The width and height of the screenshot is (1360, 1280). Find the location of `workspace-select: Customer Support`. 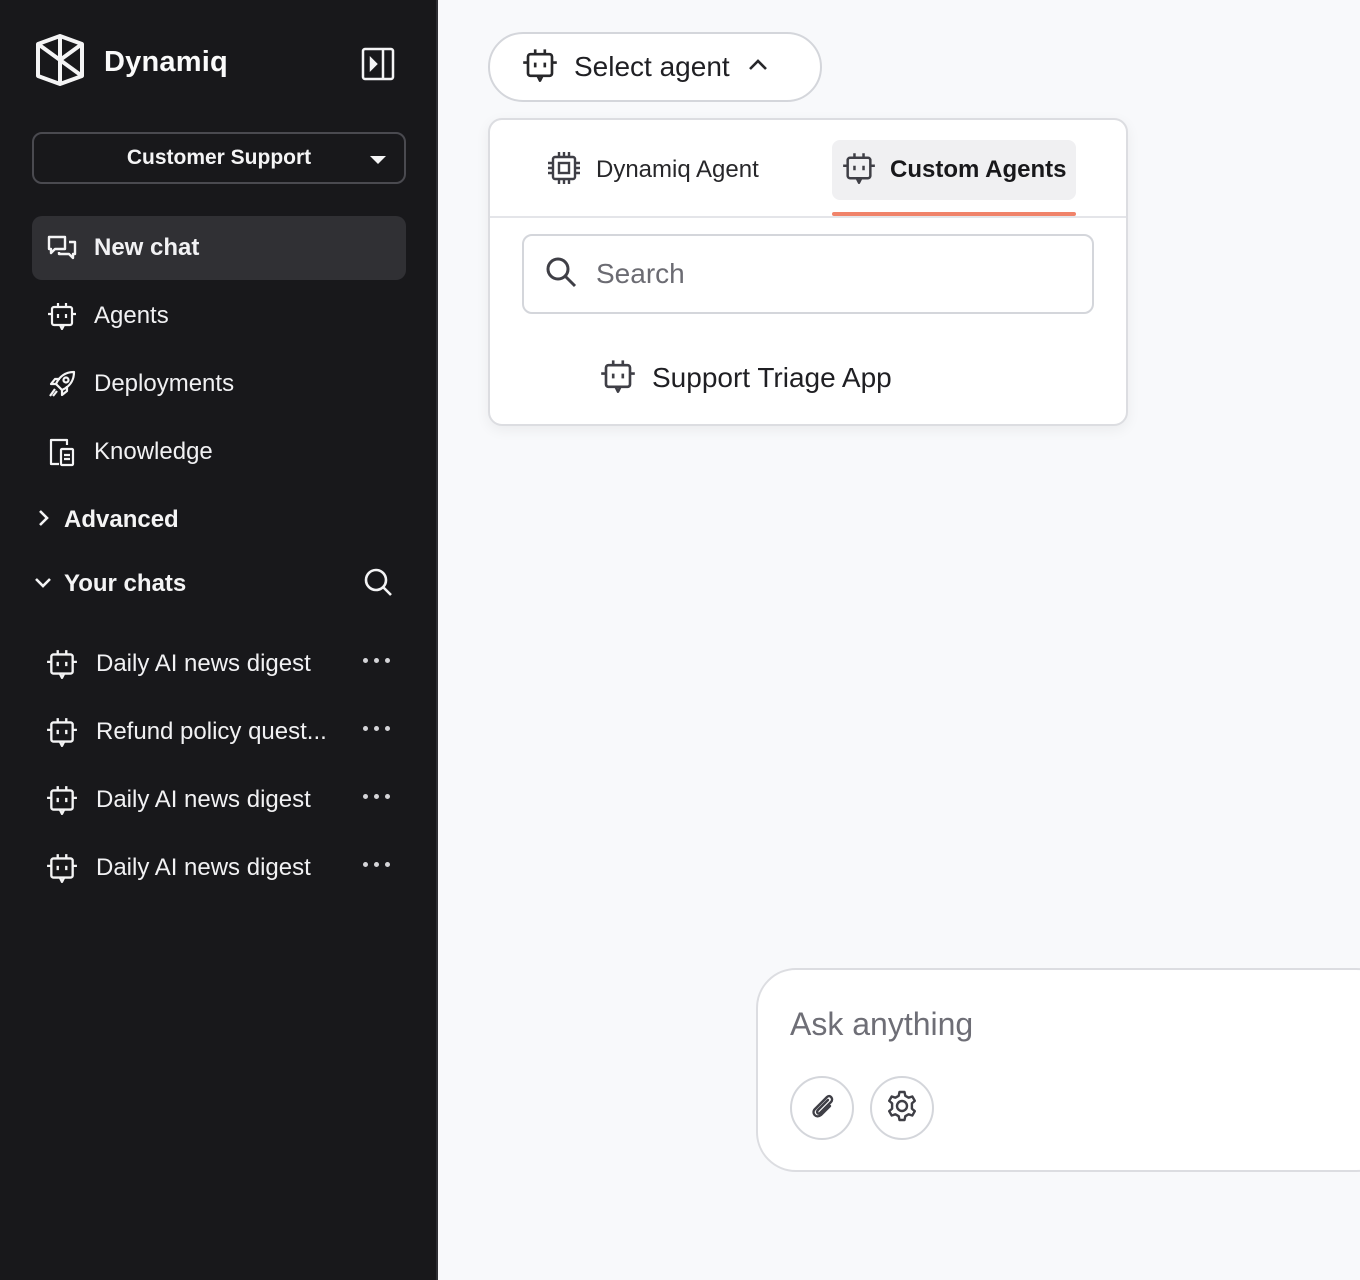

workspace-select: Customer Support is located at coordinates (219, 158).